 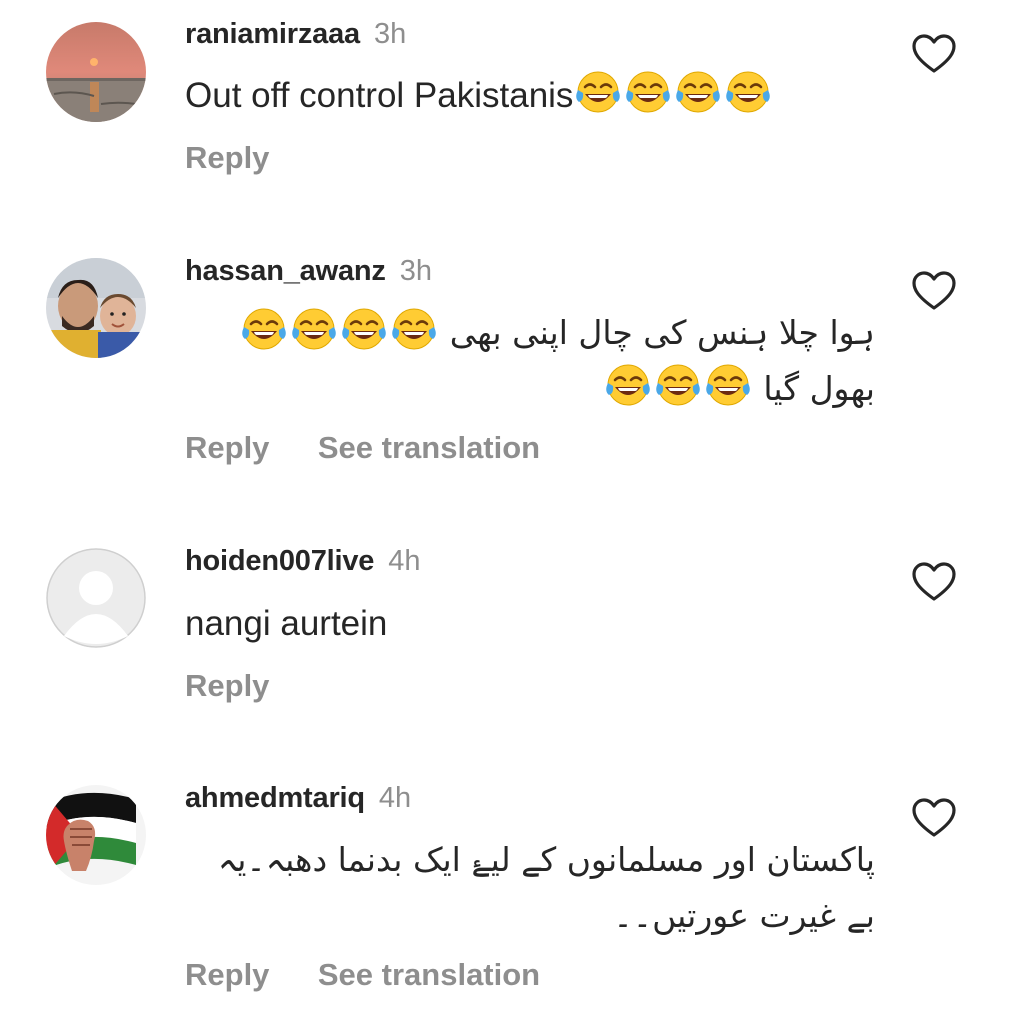 I want to click on comment-header: ahmedmtariq 4h, so click(x=298, y=798).